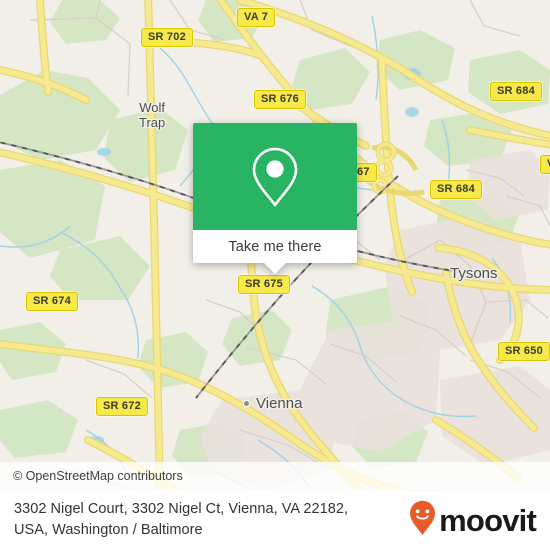  I want to click on road-shield-sr-672: SR 672, so click(122, 406).